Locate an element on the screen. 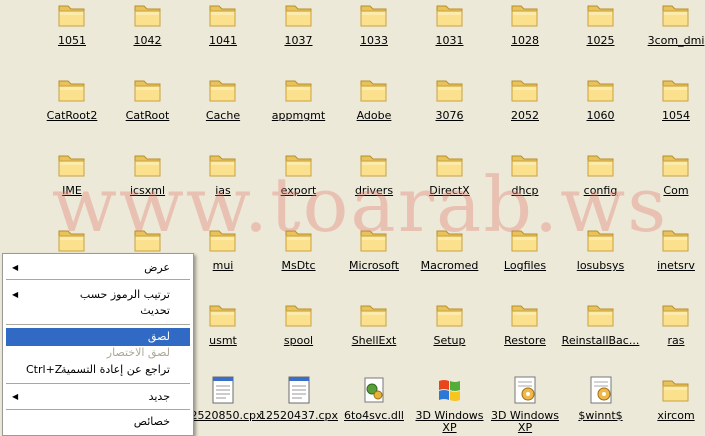 This screenshot has height=436, width=705. menu-item-7: تراجع عن إعادة التسمية Ctrl+Z is located at coordinates (98, 370).